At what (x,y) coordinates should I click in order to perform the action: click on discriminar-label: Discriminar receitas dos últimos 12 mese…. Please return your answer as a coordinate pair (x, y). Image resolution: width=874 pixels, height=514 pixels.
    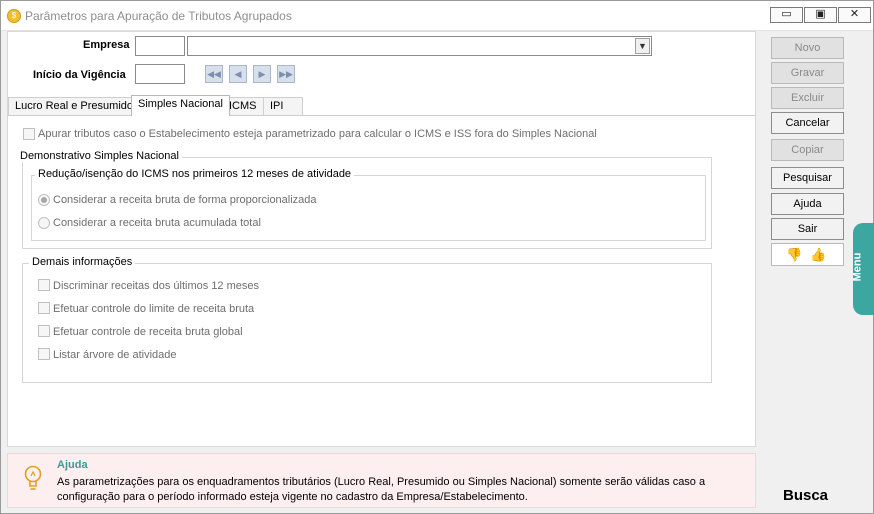
    Looking at the image, I should click on (156, 286).